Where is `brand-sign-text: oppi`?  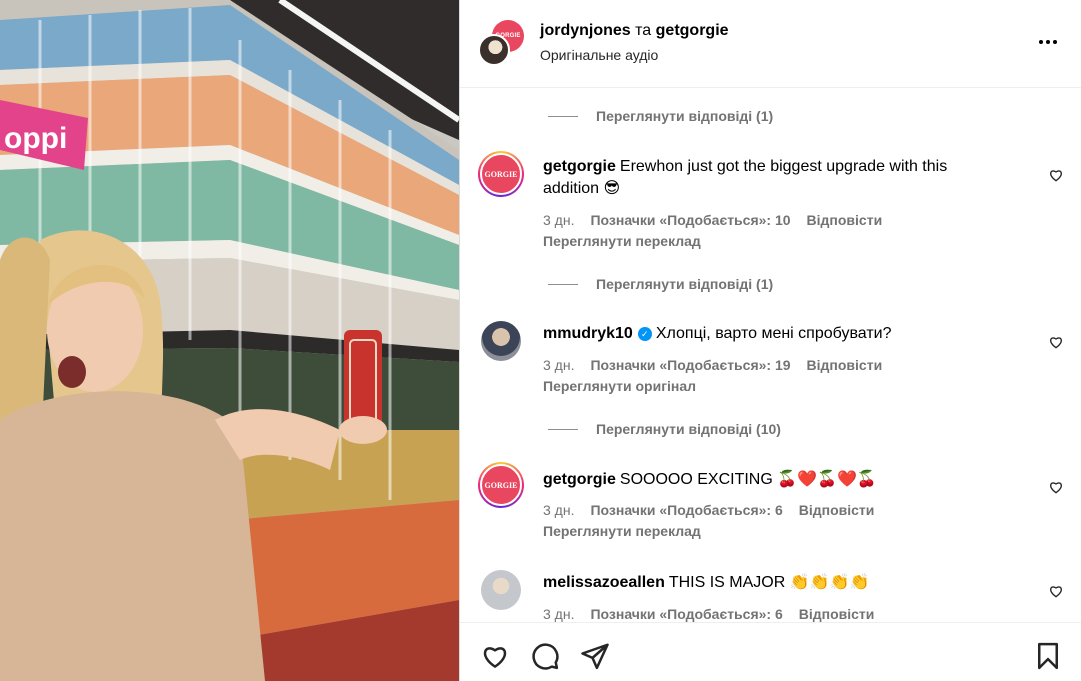
brand-sign-text: oppi is located at coordinates (35, 138).